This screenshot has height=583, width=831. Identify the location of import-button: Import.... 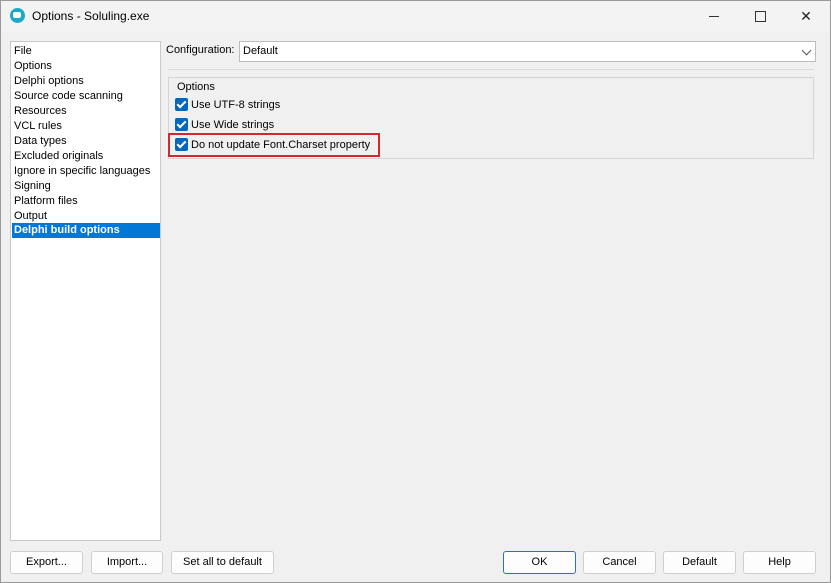
(127, 562).